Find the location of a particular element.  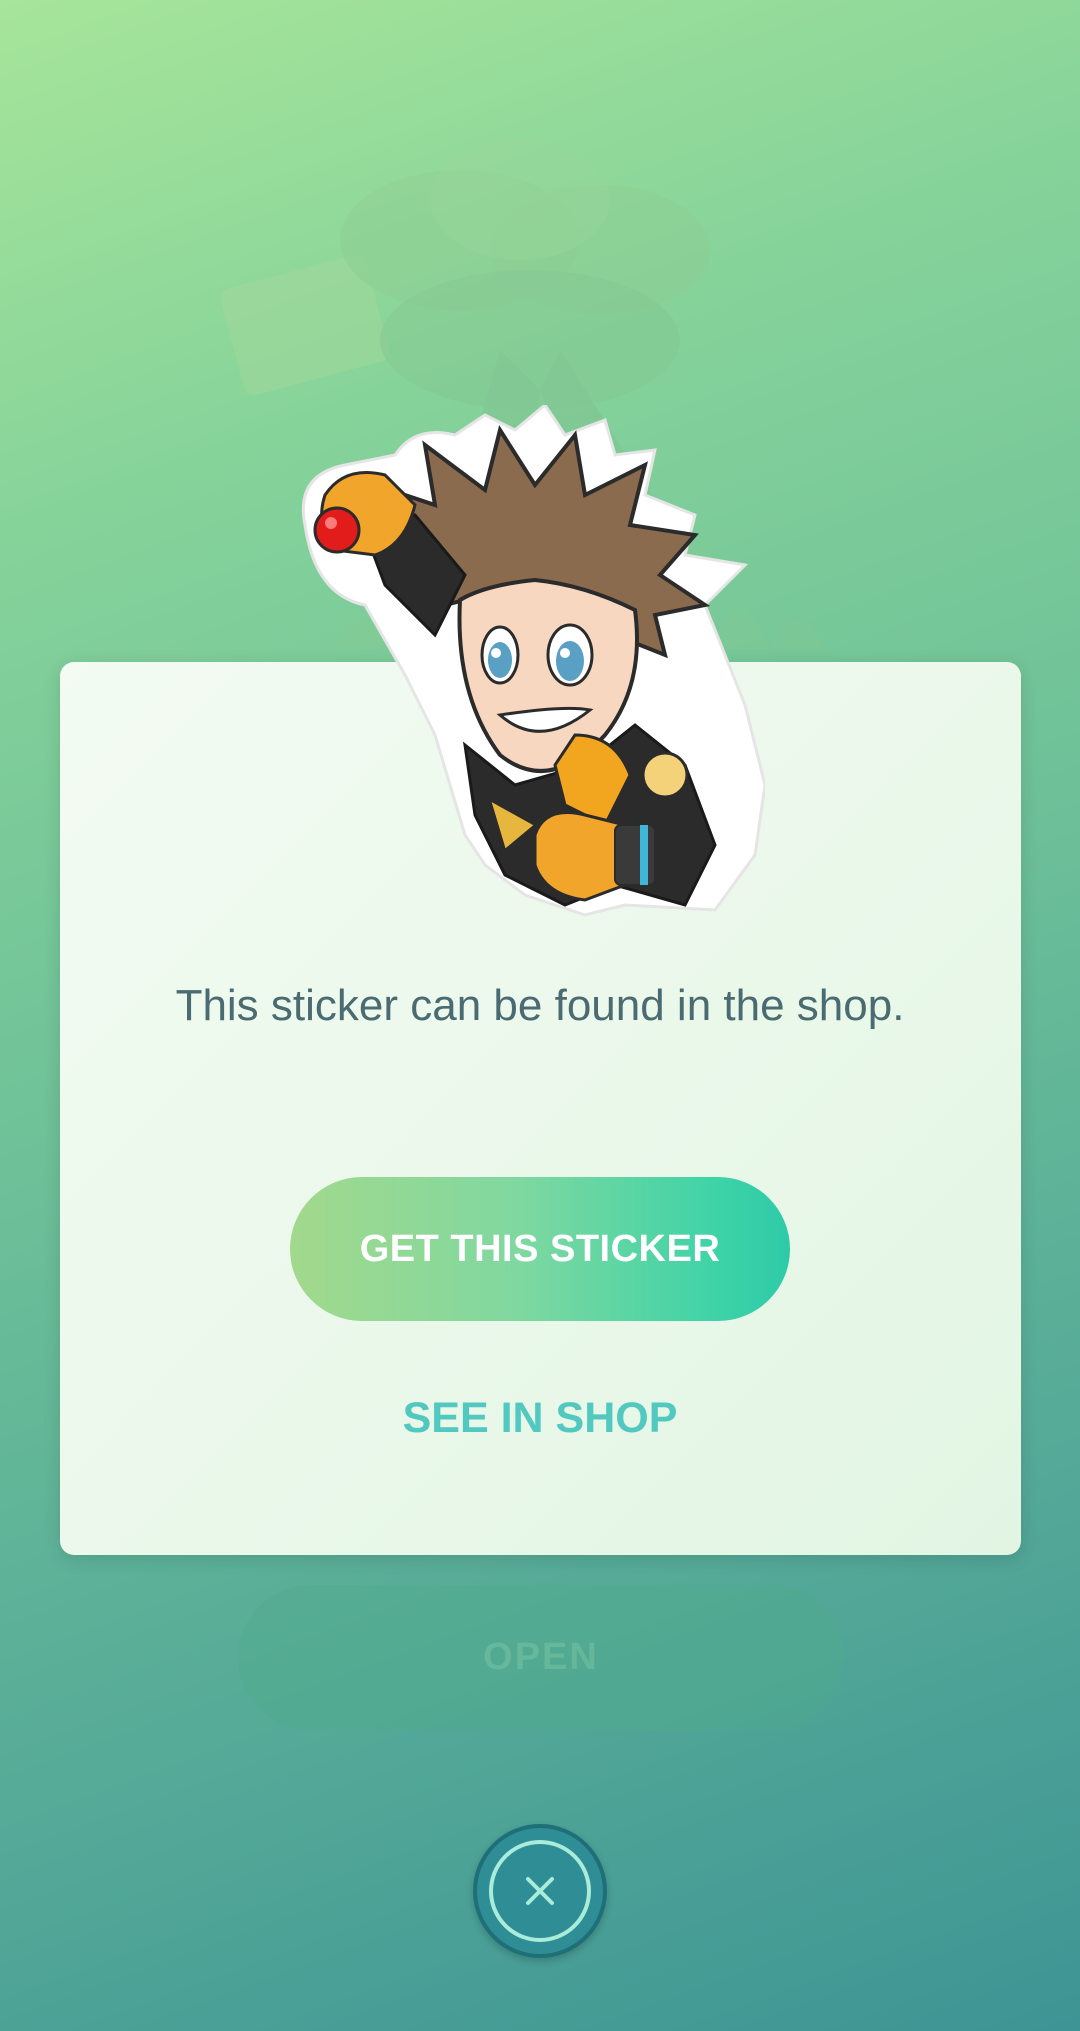

open-button-label: OPEN is located at coordinates (541, 1657).